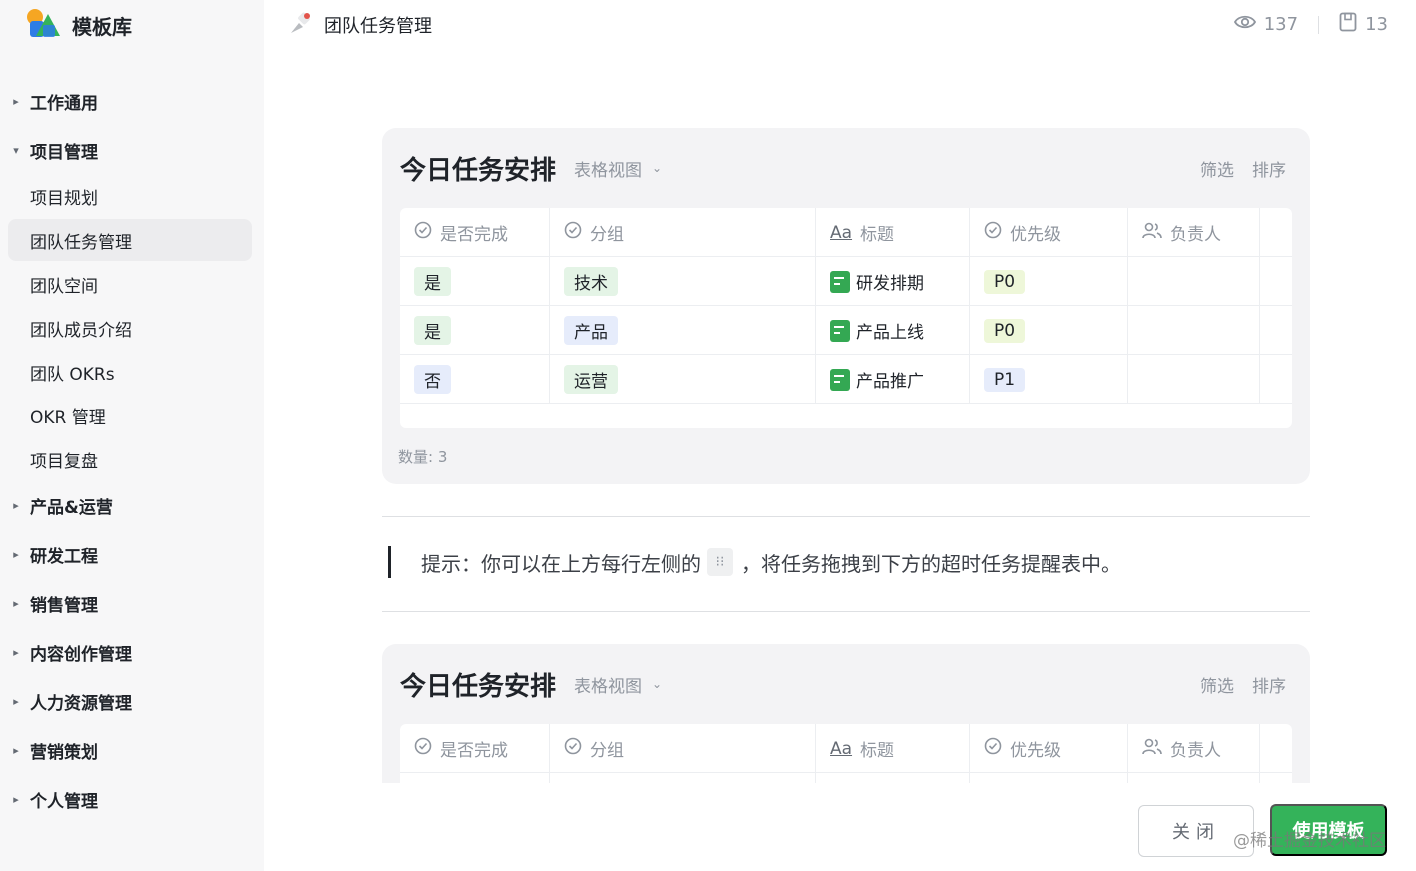  What do you see at coordinates (130, 284) in the screenshot?
I see `sidebar-item-team-space: 团队空间` at bounding box center [130, 284].